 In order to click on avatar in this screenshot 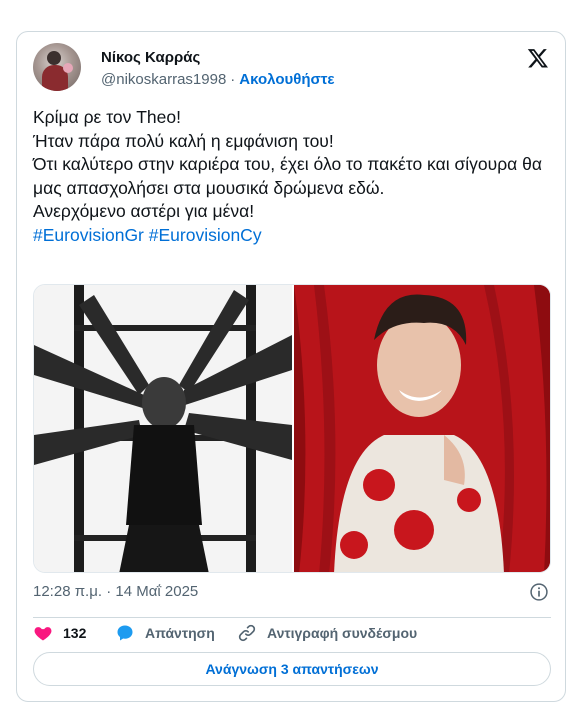, I will do `click(57, 67)`.